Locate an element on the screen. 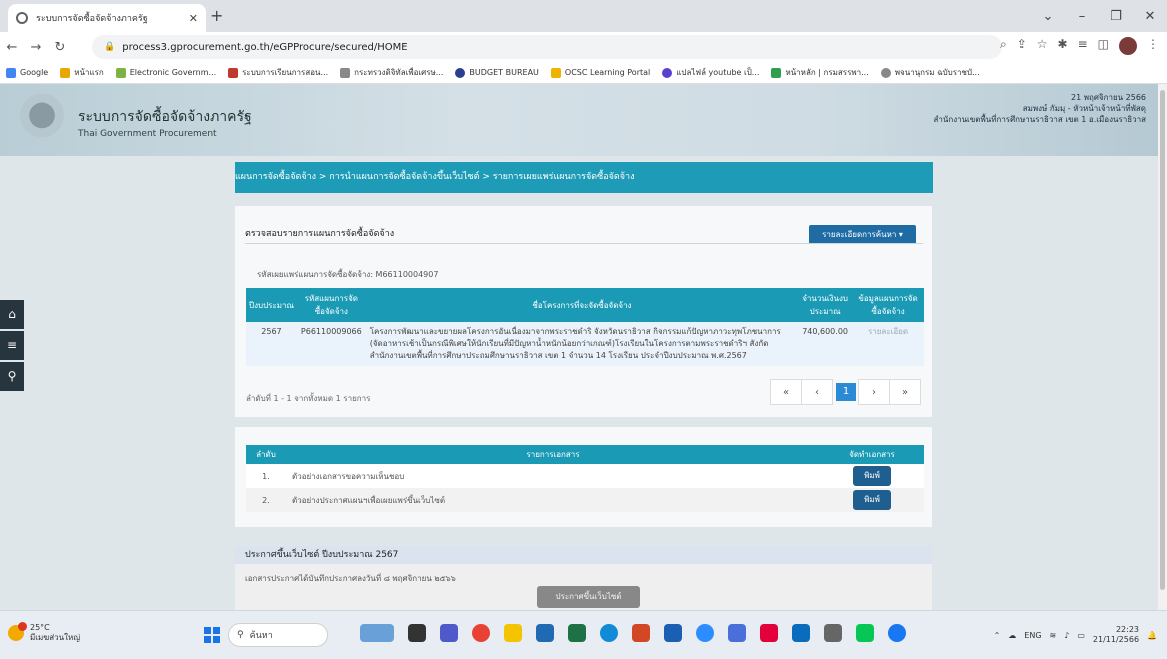 The image size is (1167, 659). page-last-button: » is located at coordinates (905, 392).